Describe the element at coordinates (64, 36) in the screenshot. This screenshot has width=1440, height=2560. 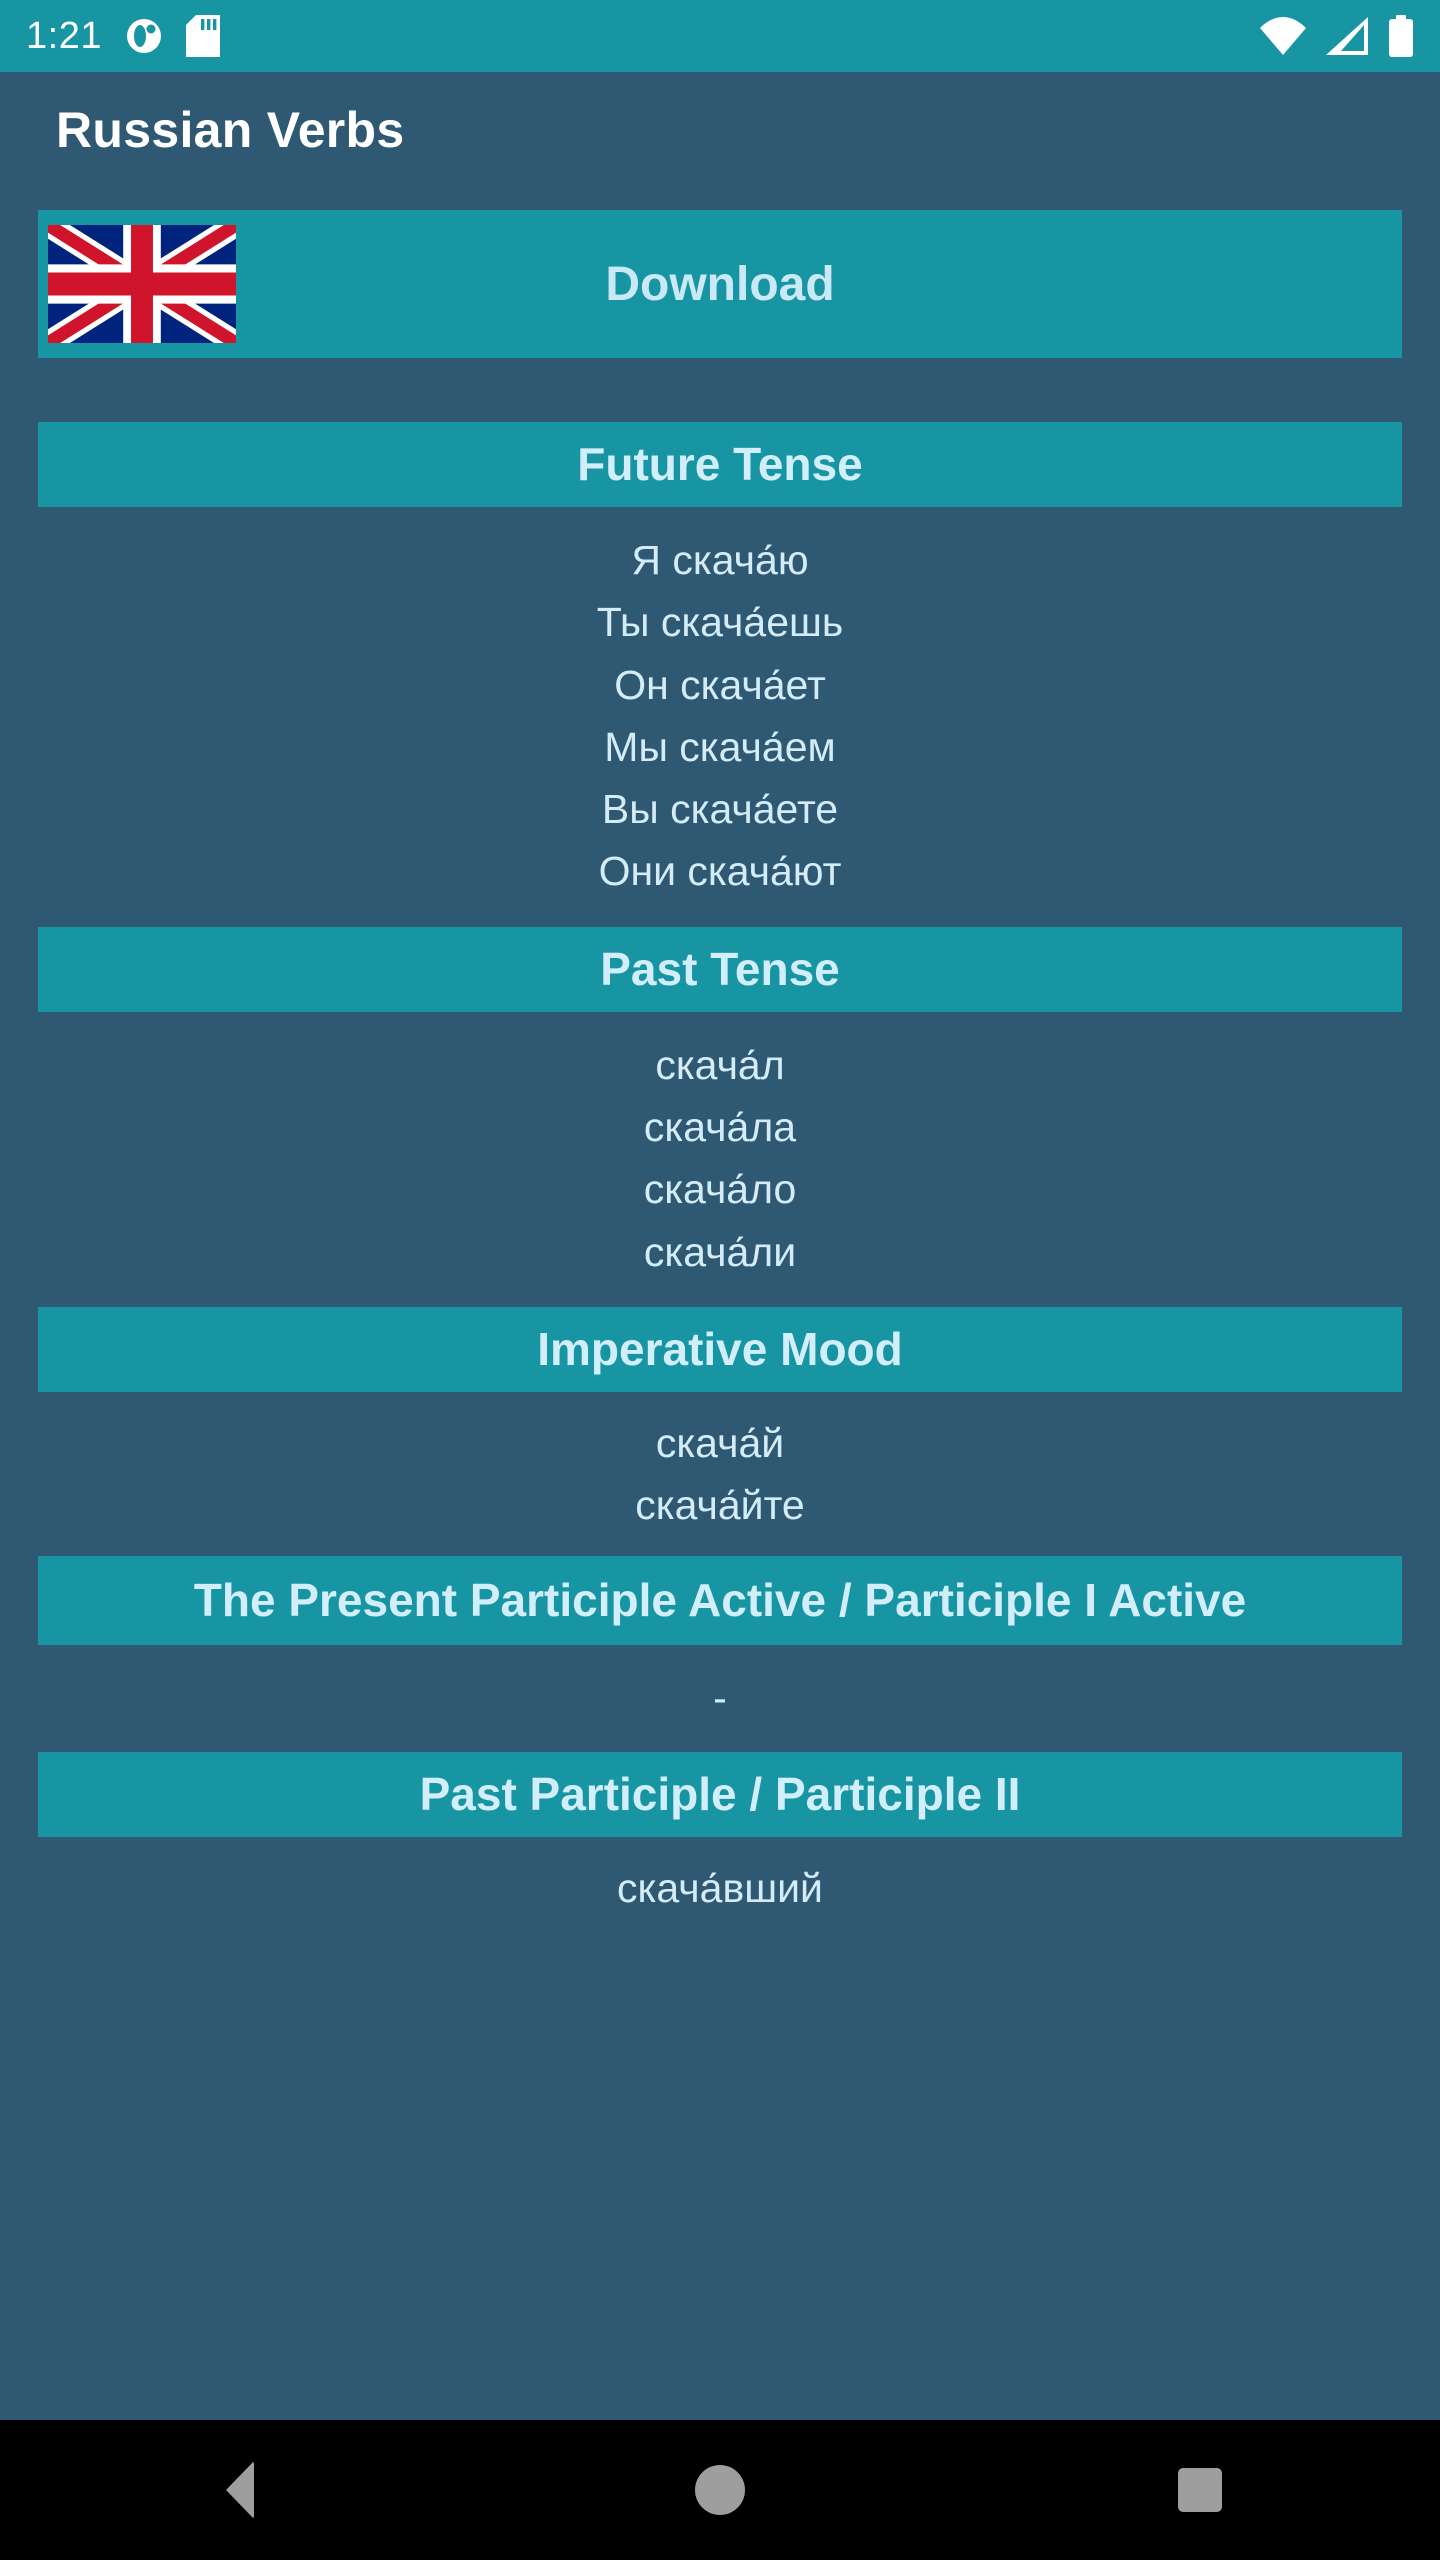
I see `status-clock: 1:21` at that location.